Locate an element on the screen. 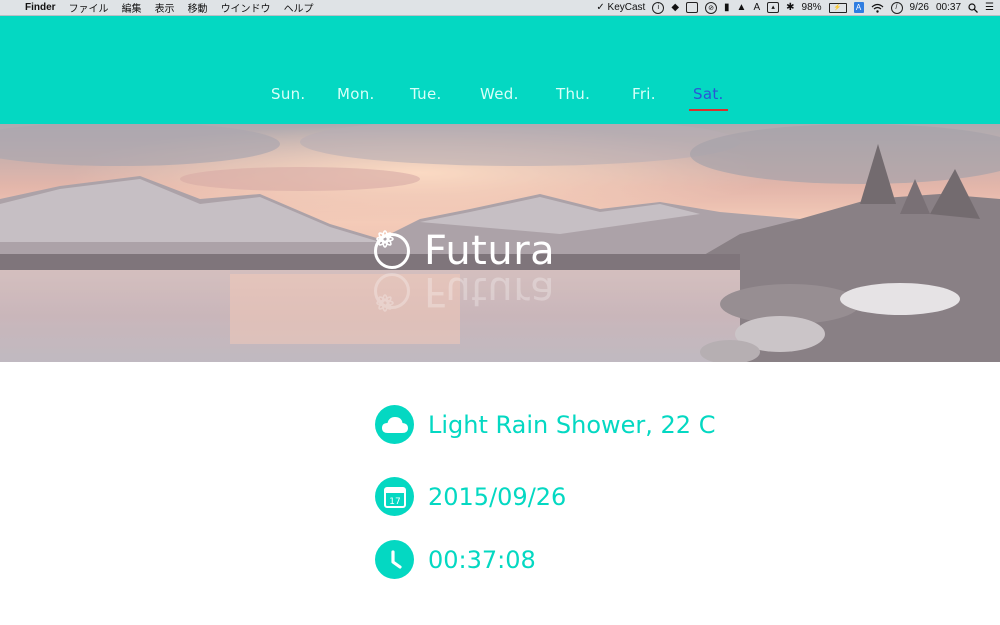 This screenshot has height=625, width=1000. menu-icon: ▮ is located at coordinates (727, 7).